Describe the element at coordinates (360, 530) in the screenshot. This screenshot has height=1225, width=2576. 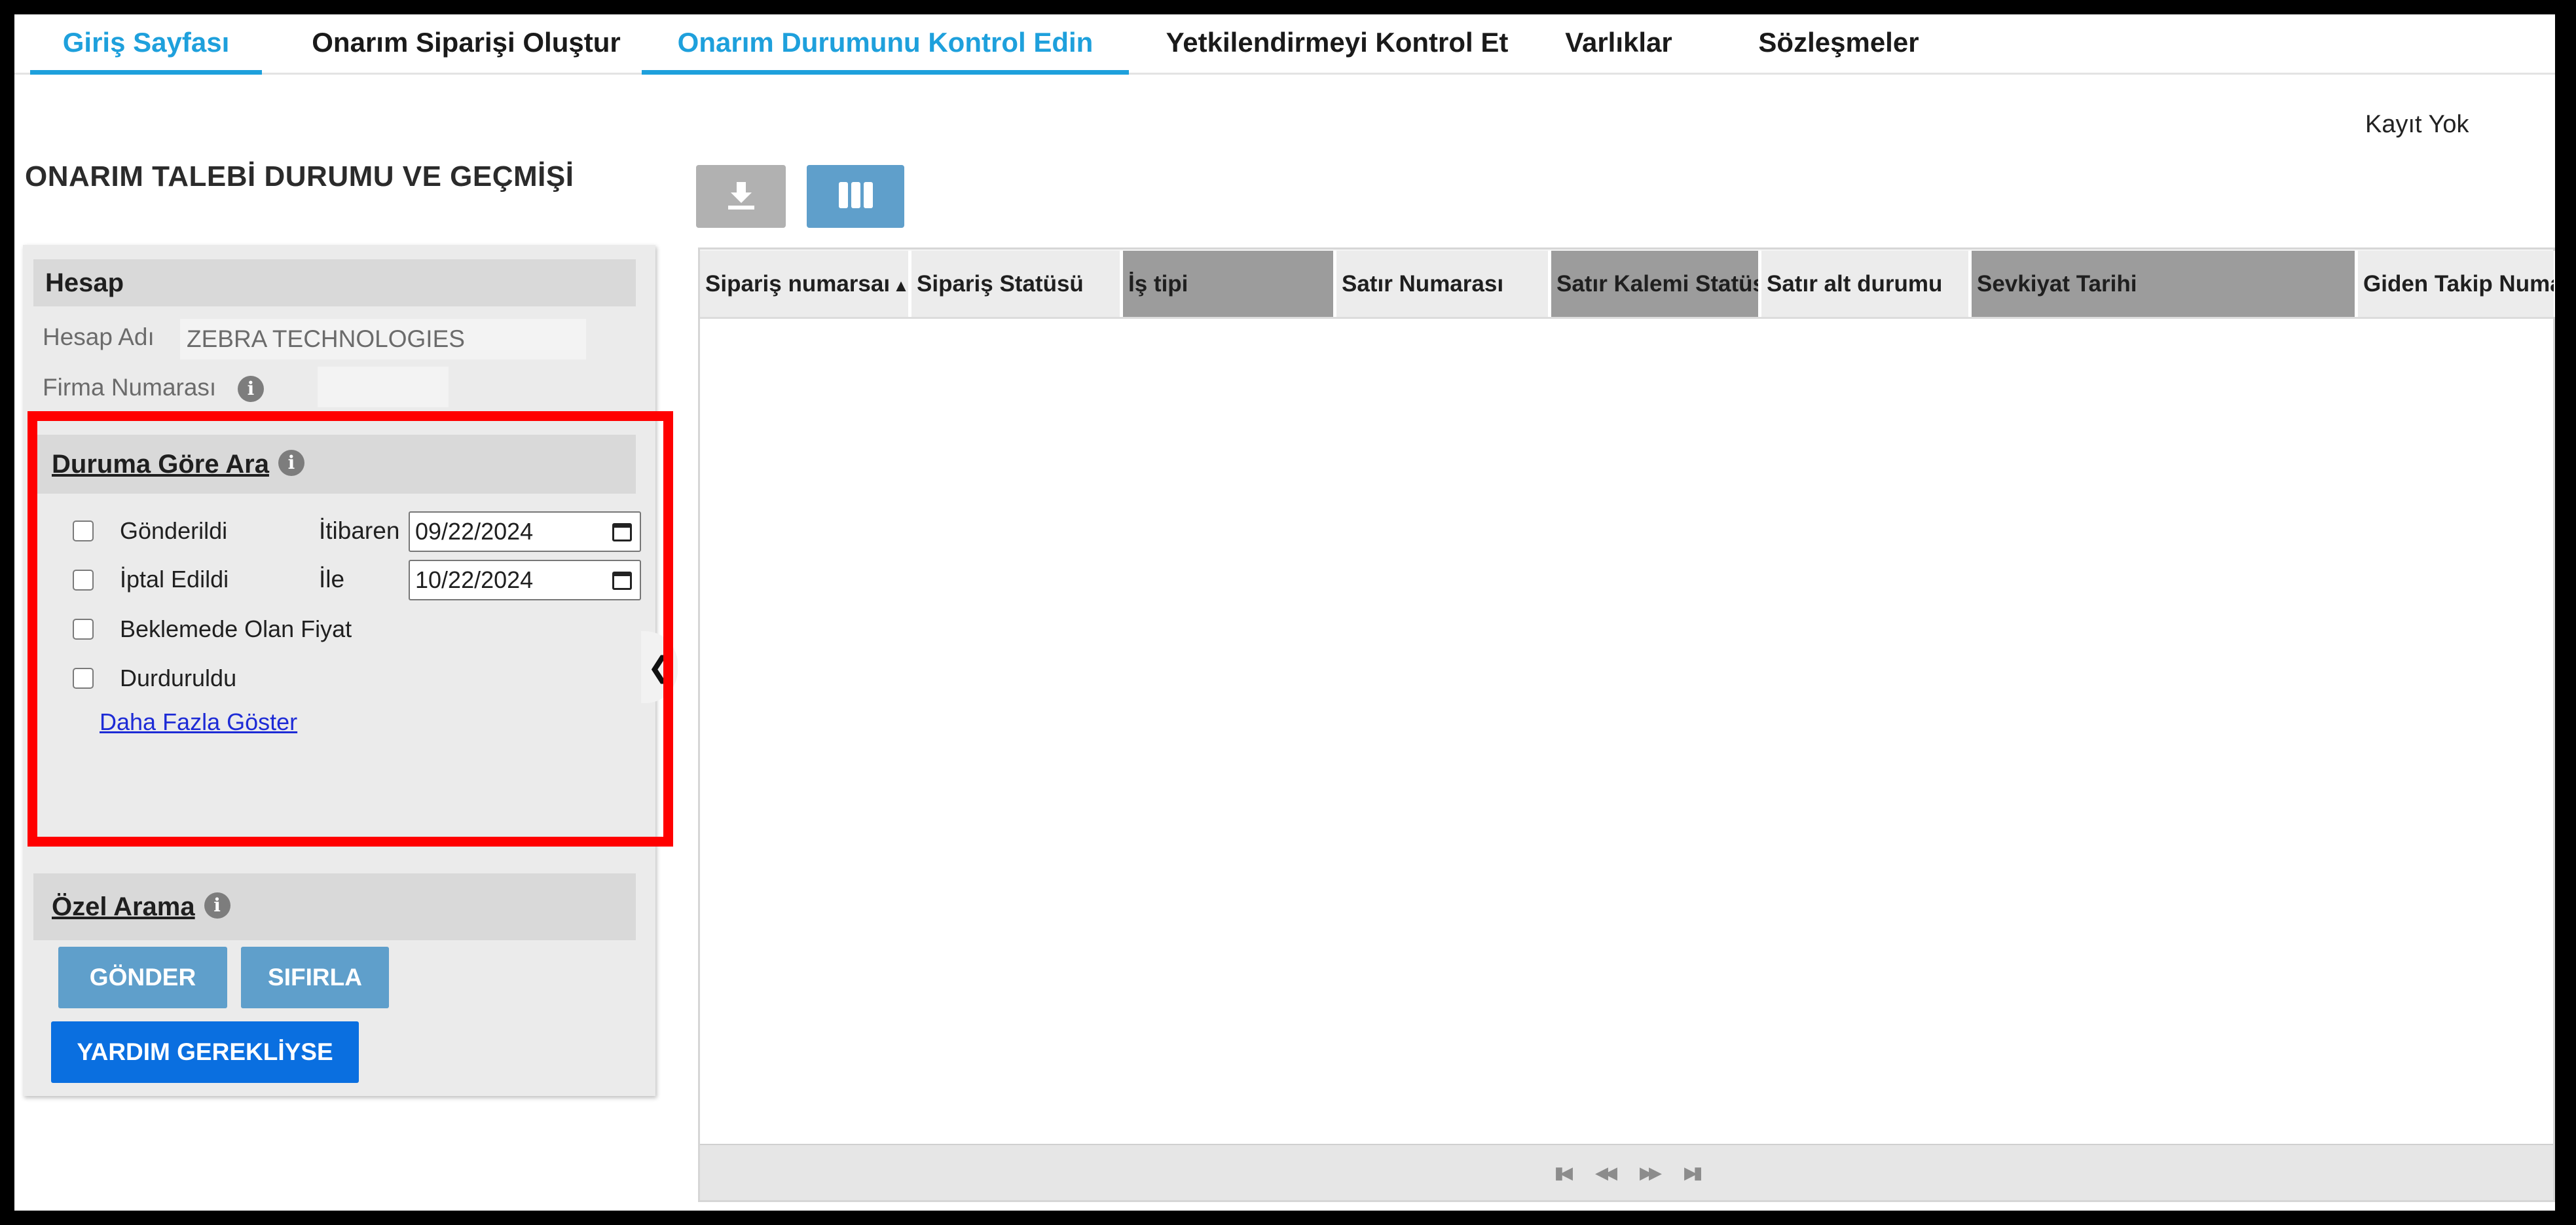
I see `from-date-label: İtibaren` at that location.